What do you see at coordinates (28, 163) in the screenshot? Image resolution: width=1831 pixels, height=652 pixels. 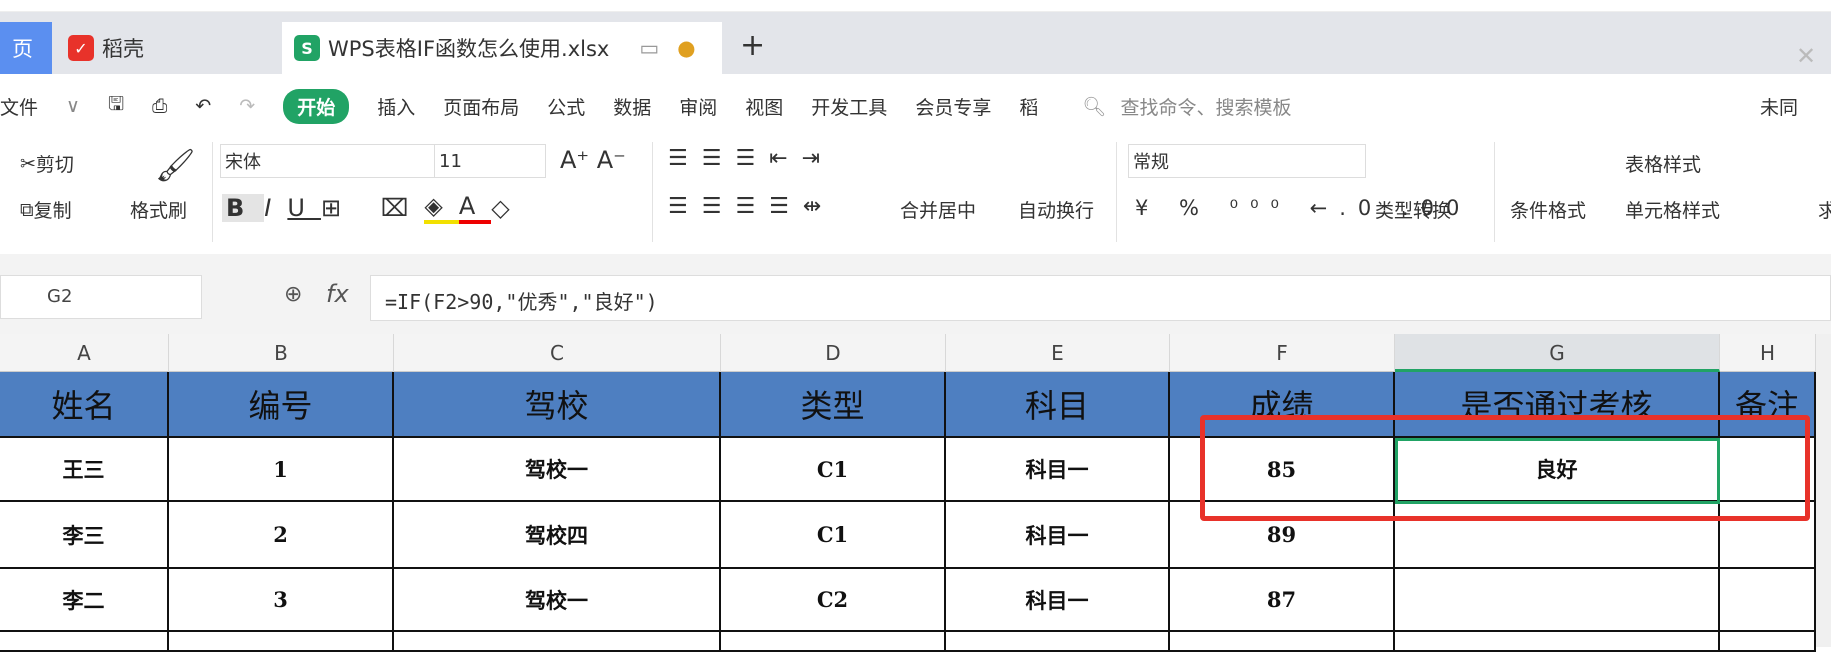 I see `scissors-icon: ✂` at bounding box center [28, 163].